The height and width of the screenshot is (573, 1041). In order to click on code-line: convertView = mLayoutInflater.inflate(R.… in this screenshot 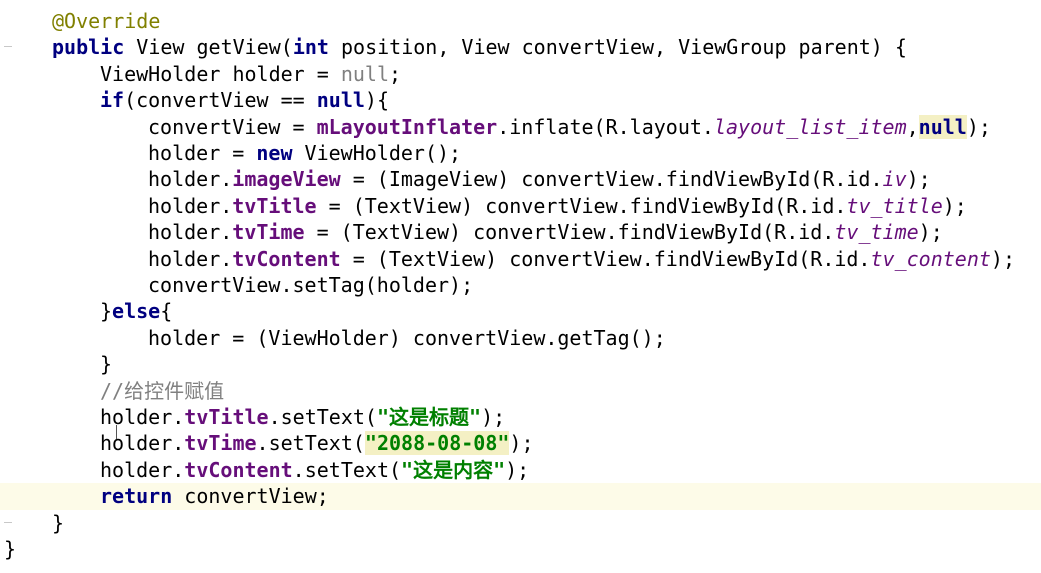, I will do `click(520, 127)`.